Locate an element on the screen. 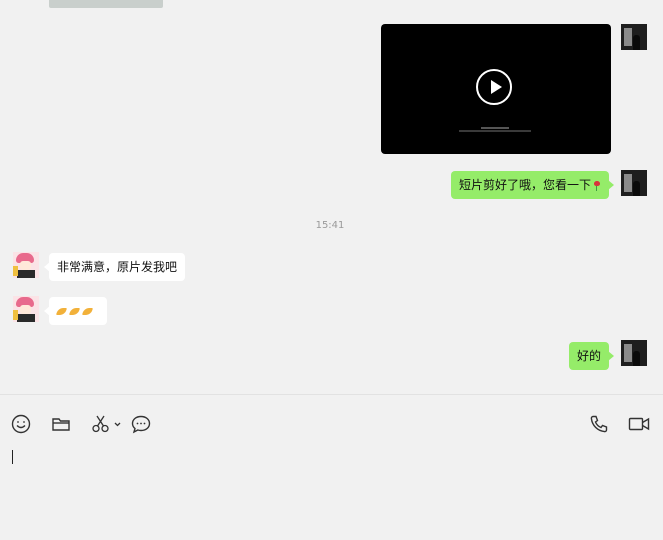 The height and width of the screenshot is (540, 663). message-bubble-incoming is located at coordinates (75, 311).